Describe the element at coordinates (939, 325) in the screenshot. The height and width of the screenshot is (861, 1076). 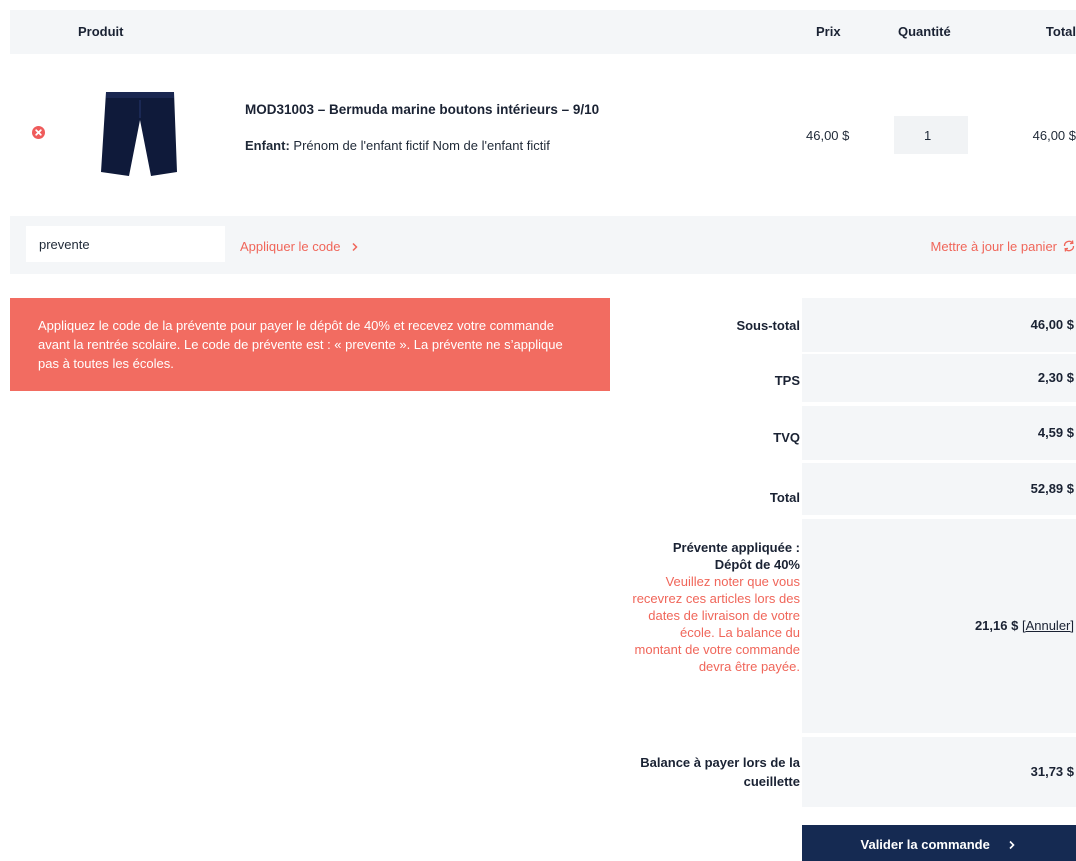
I see `subtotal-value: 46,00 $` at that location.